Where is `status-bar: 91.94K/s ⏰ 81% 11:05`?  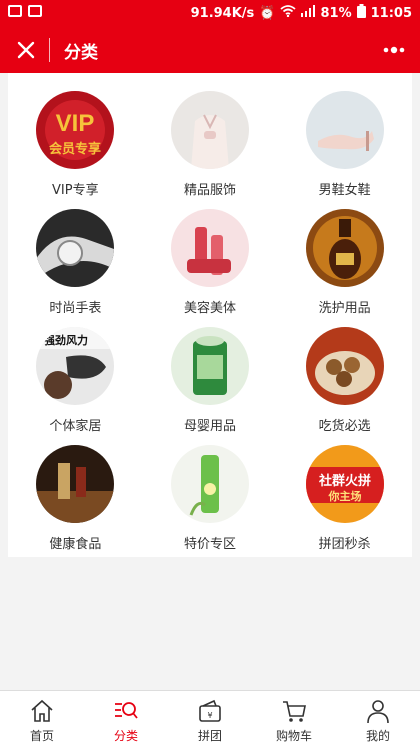 status-bar: 91.94K/s ⏰ 81% 11:05 is located at coordinates (210, 13).